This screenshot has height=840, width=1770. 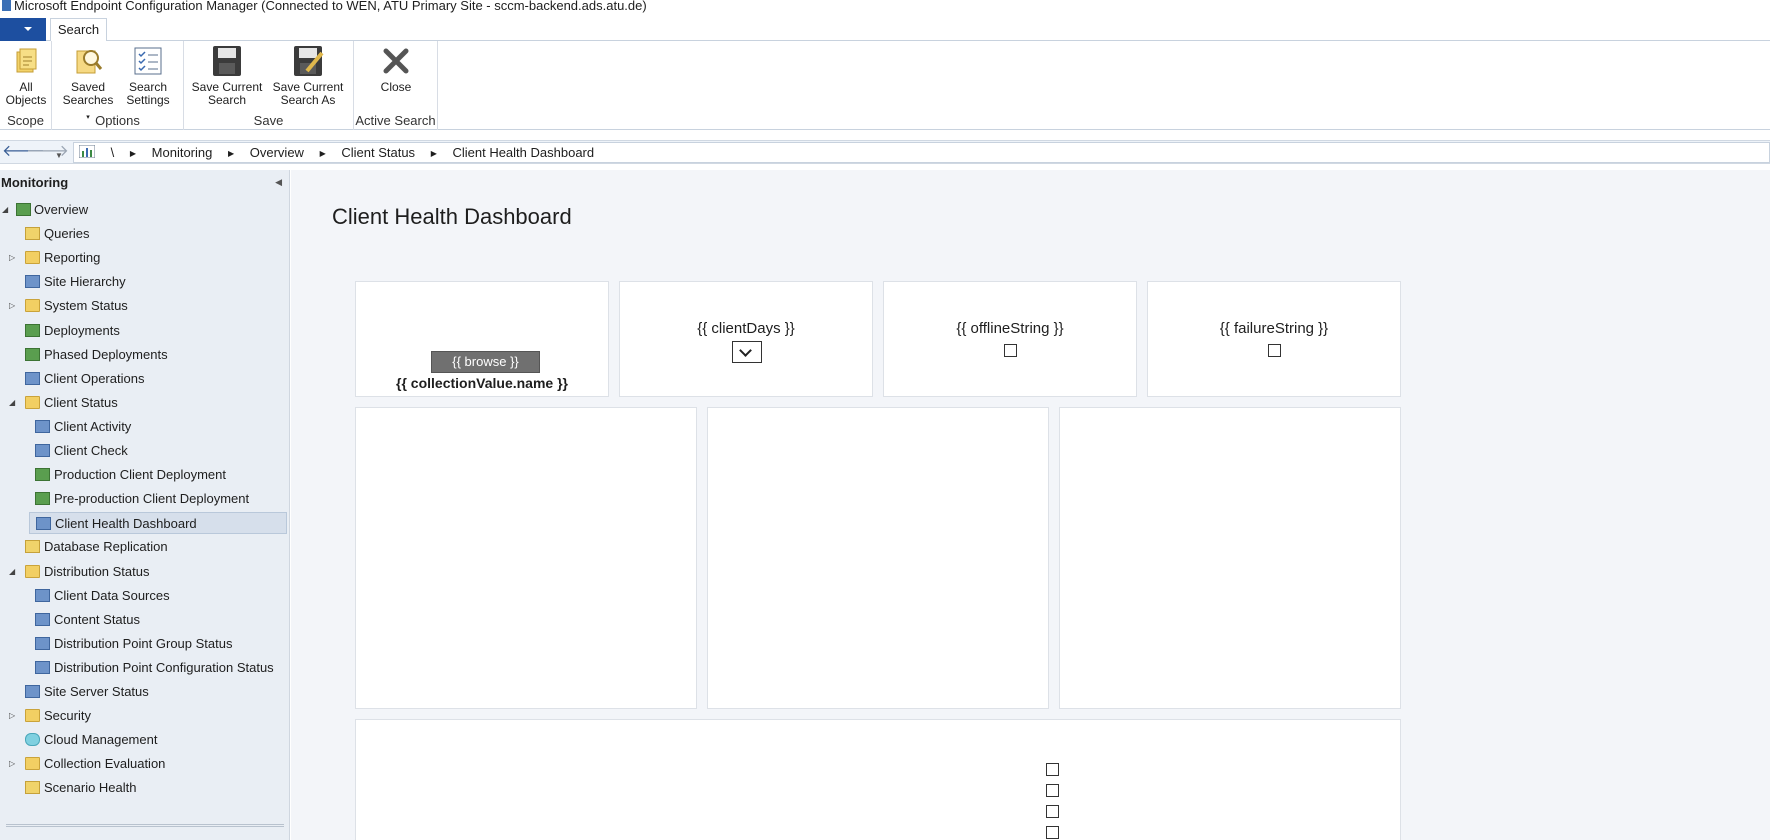 What do you see at coordinates (878, 779) in the screenshot?
I see `bottom-panel` at bounding box center [878, 779].